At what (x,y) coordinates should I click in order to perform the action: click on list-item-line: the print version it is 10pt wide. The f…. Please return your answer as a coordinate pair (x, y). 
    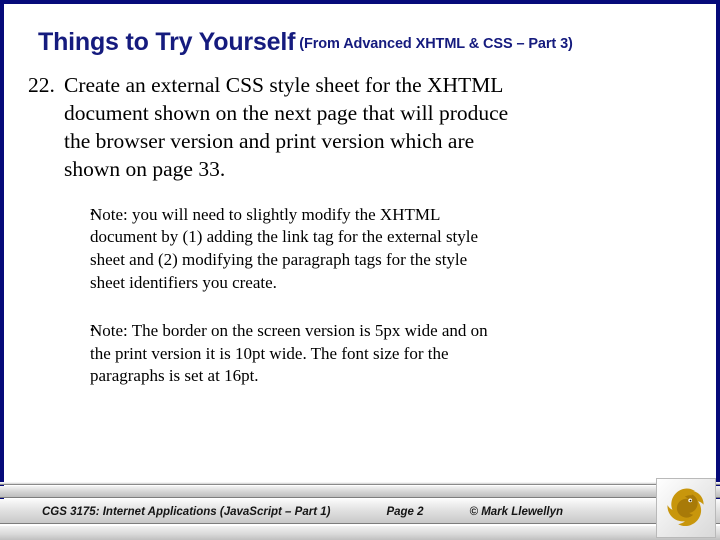
    Looking at the image, I should click on (269, 353).